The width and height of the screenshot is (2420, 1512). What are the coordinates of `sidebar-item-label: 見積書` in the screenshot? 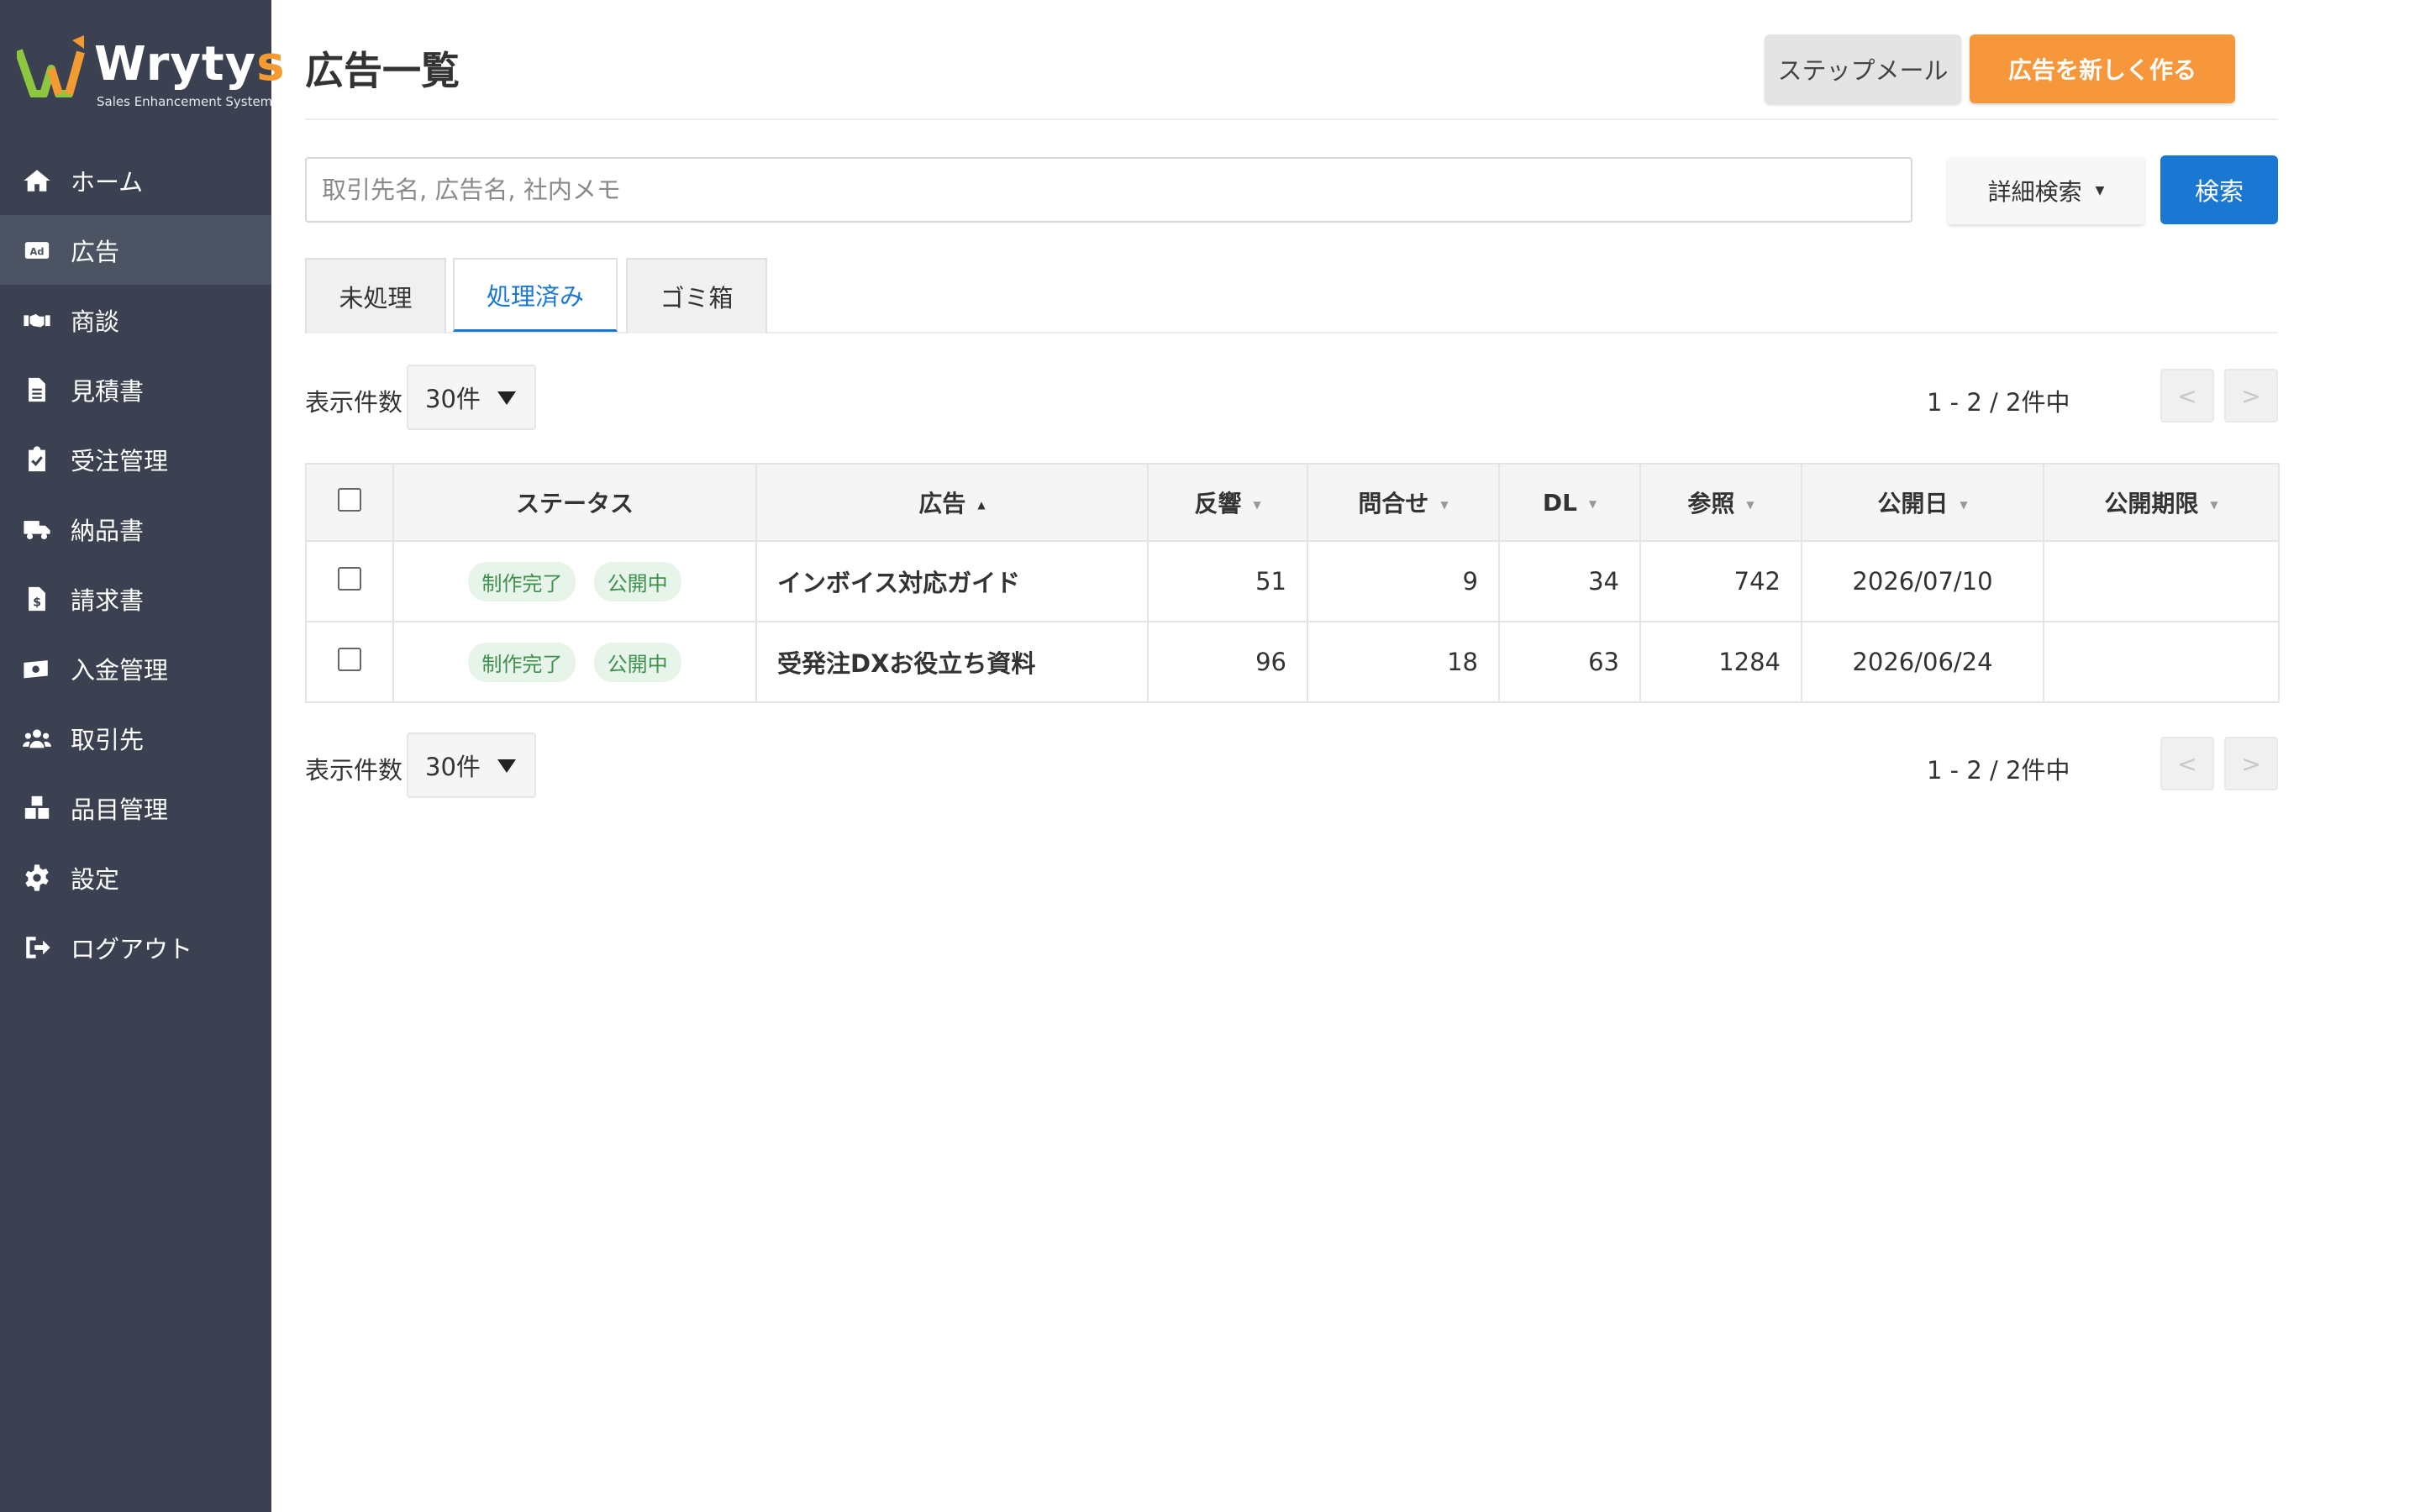 It's located at (108, 391).